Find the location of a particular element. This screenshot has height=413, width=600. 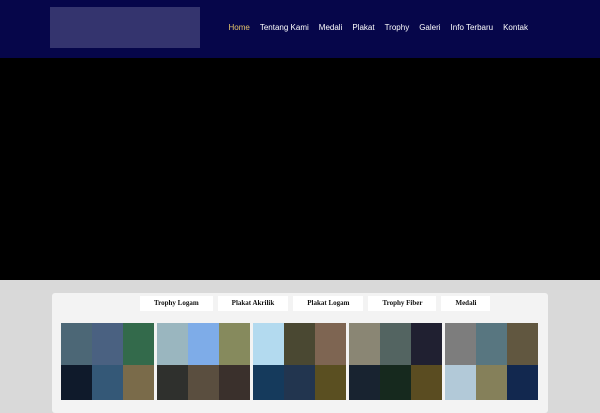

tab-trophy-fiber: Trophy Fiber is located at coordinates (402, 303).